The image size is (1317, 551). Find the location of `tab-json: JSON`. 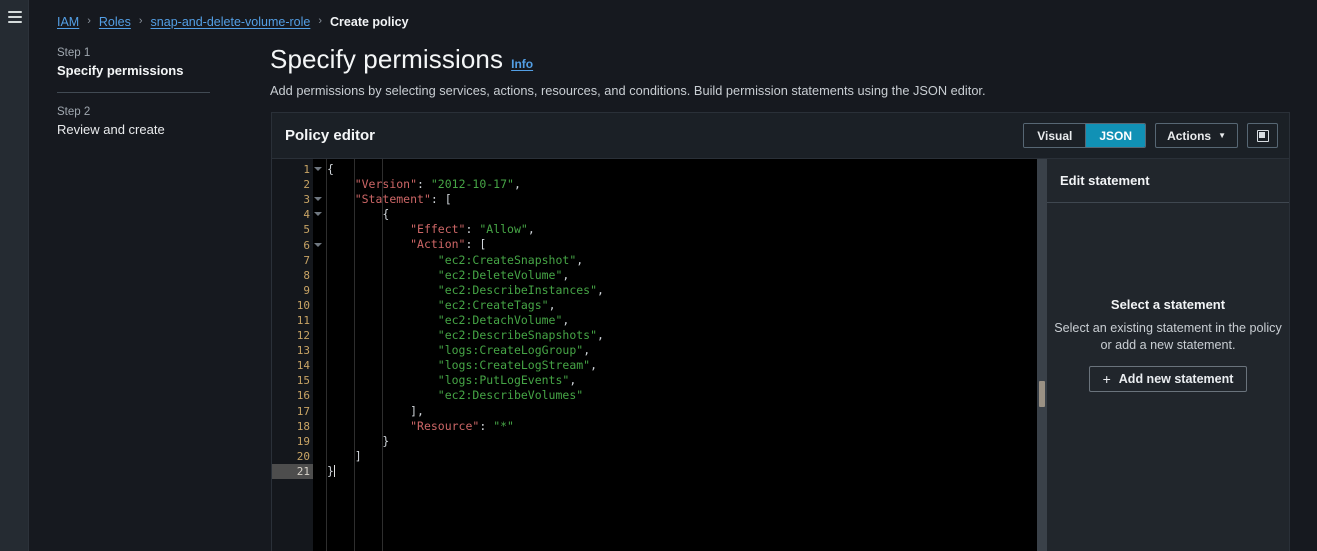

tab-json: JSON is located at coordinates (1116, 135).